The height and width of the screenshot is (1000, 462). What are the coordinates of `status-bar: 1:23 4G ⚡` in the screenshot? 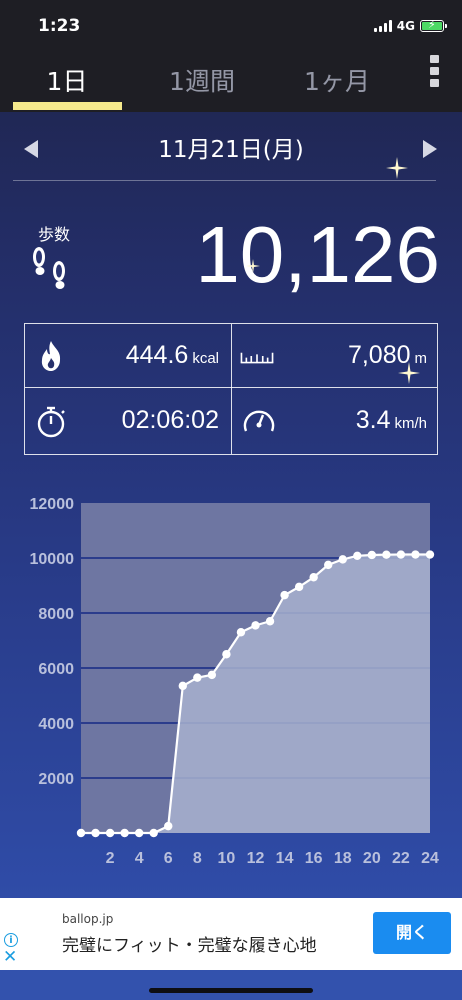 It's located at (231, 26).